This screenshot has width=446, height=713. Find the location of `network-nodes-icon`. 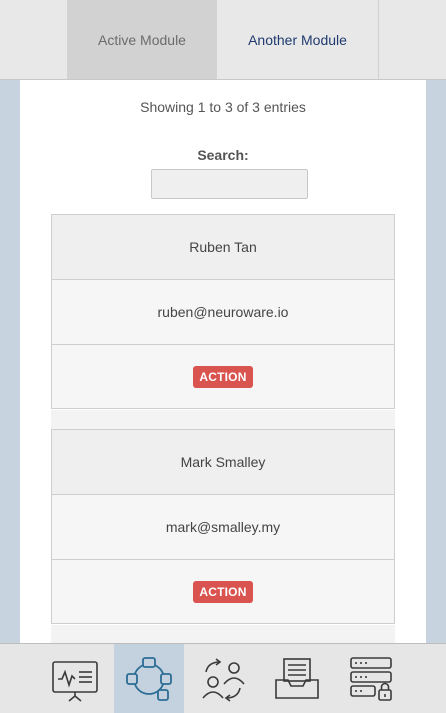

network-nodes-icon is located at coordinates (149, 679).